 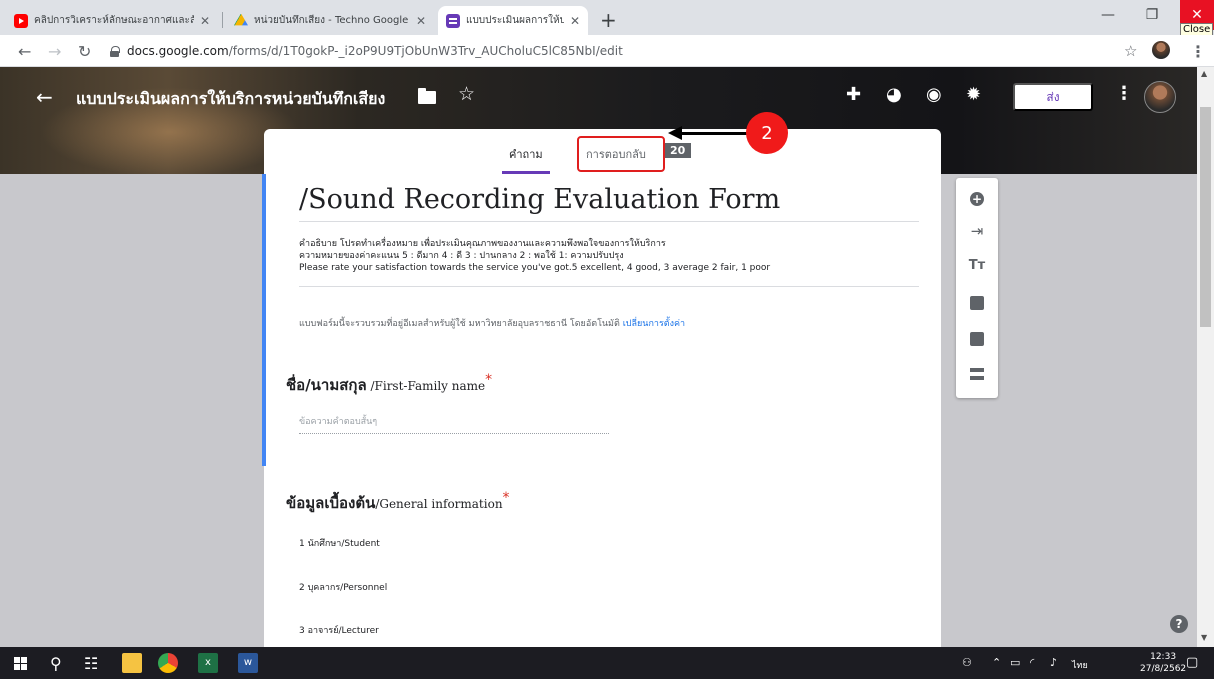 What do you see at coordinates (44, 97) in the screenshot?
I see `back-arrow-icon: ←` at bounding box center [44, 97].